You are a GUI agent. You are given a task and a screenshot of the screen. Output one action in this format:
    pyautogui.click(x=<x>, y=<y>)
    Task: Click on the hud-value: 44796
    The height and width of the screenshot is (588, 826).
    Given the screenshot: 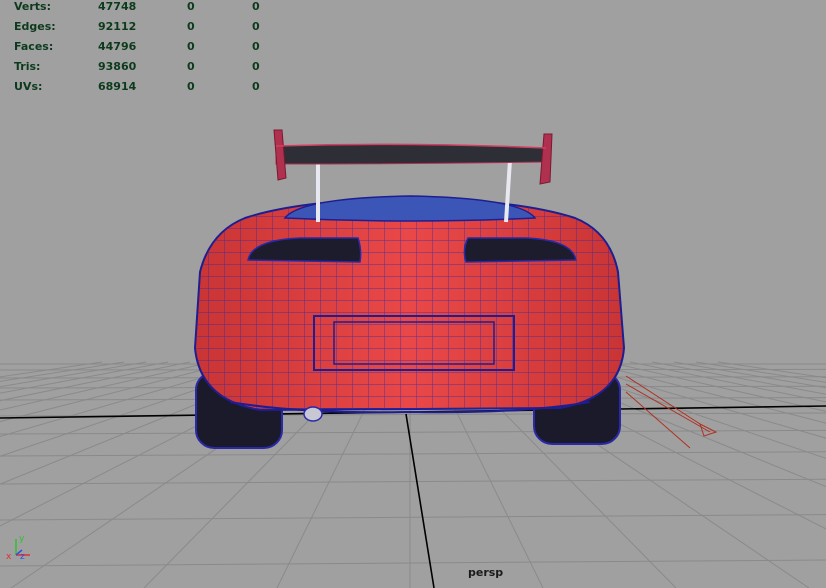 What is the action you would take?
    pyautogui.click(x=117, y=46)
    